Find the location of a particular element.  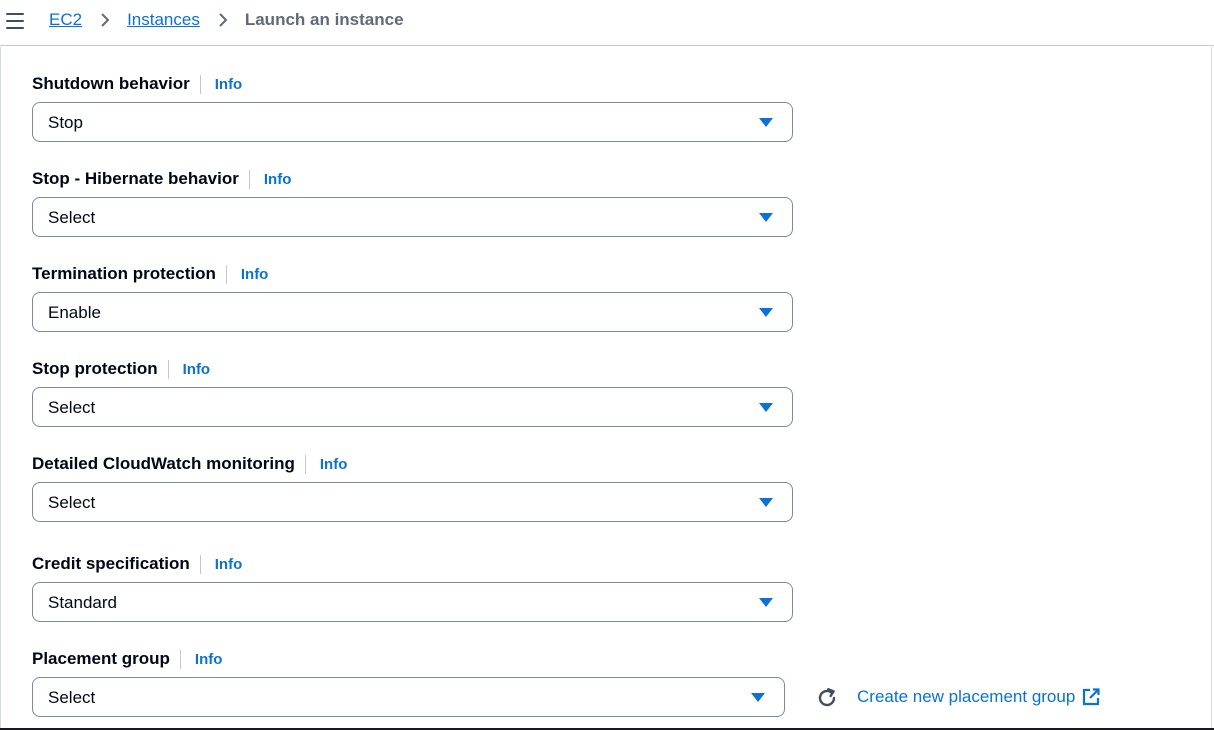

termination-protection-select: Enable is located at coordinates (412, 312).